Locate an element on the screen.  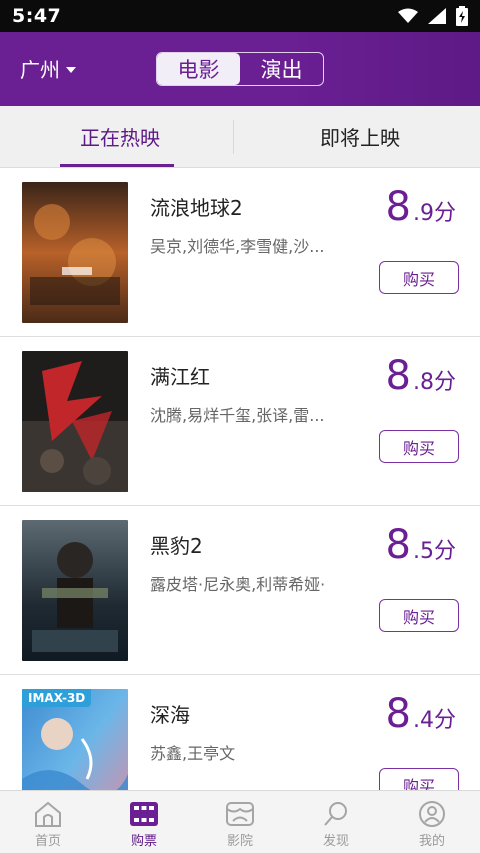
bottom-nav: 首页 购票 影院 发现 我的 is located at coordinates (240, 821).